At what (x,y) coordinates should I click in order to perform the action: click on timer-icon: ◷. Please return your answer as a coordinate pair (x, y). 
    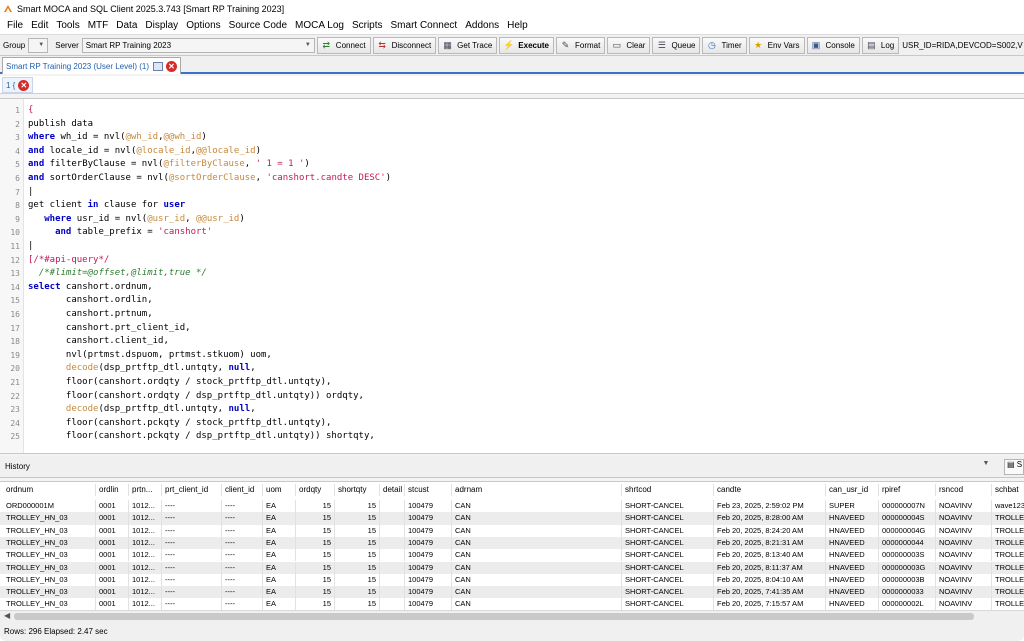
    Looking at the image, I should click on (712, 44).